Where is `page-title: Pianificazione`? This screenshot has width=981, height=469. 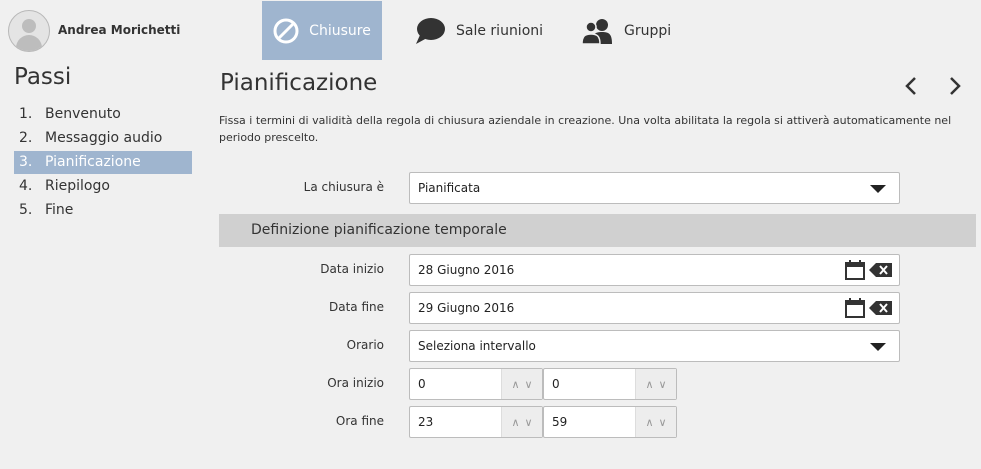
page-title: Pianificazione is located at coordinates (299, 83).